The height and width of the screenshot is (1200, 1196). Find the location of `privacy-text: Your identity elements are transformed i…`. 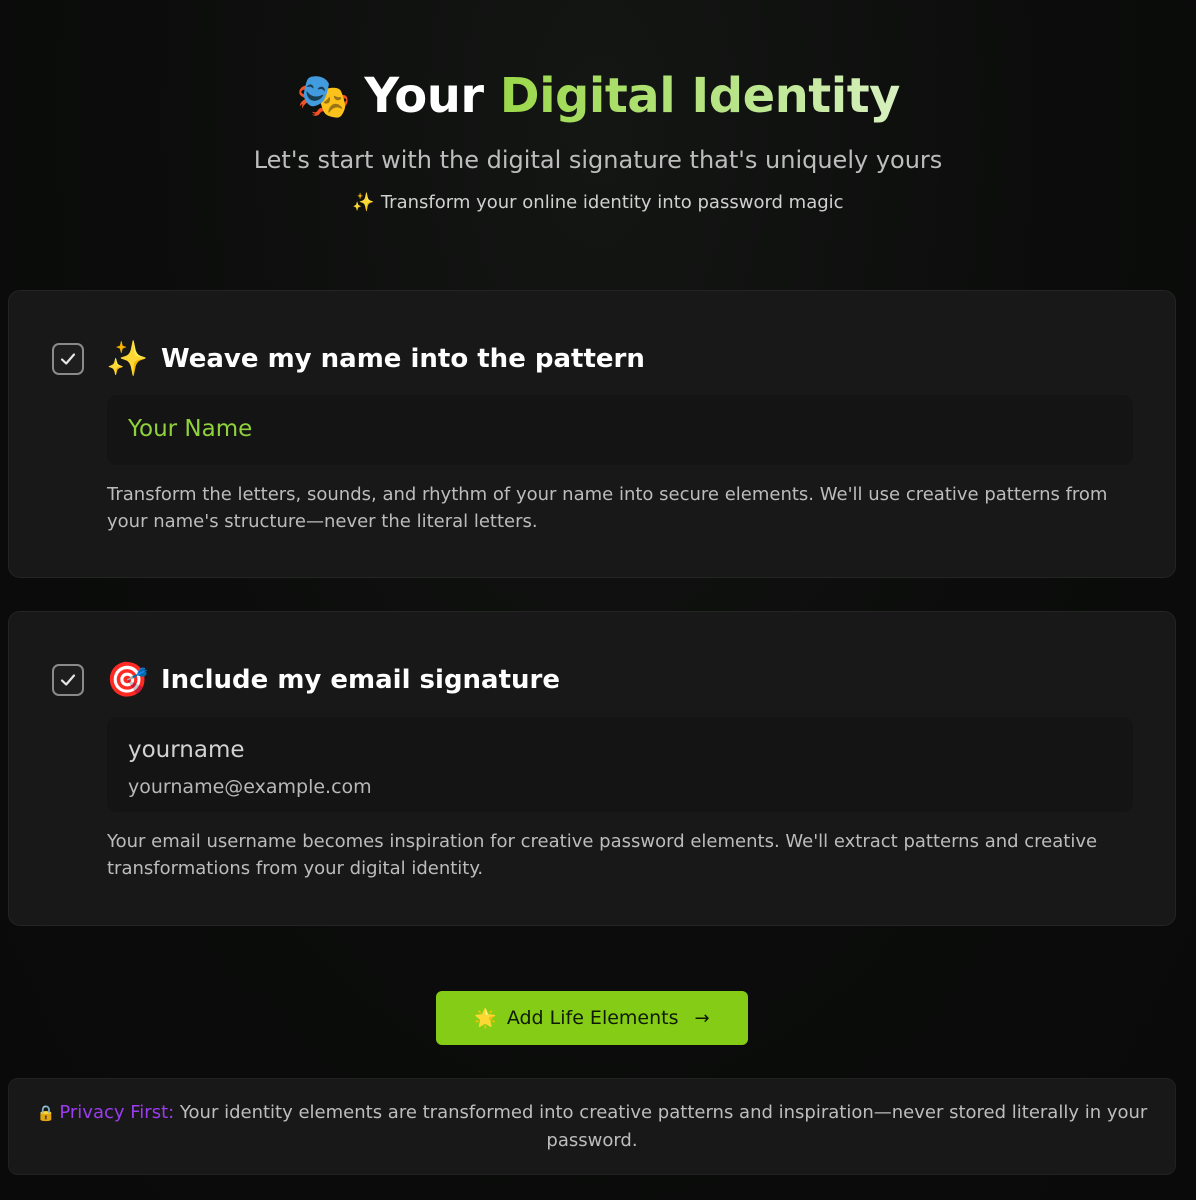

privacy-text: Your identity elements are transformed i… is located at coordinates (661, 1126).